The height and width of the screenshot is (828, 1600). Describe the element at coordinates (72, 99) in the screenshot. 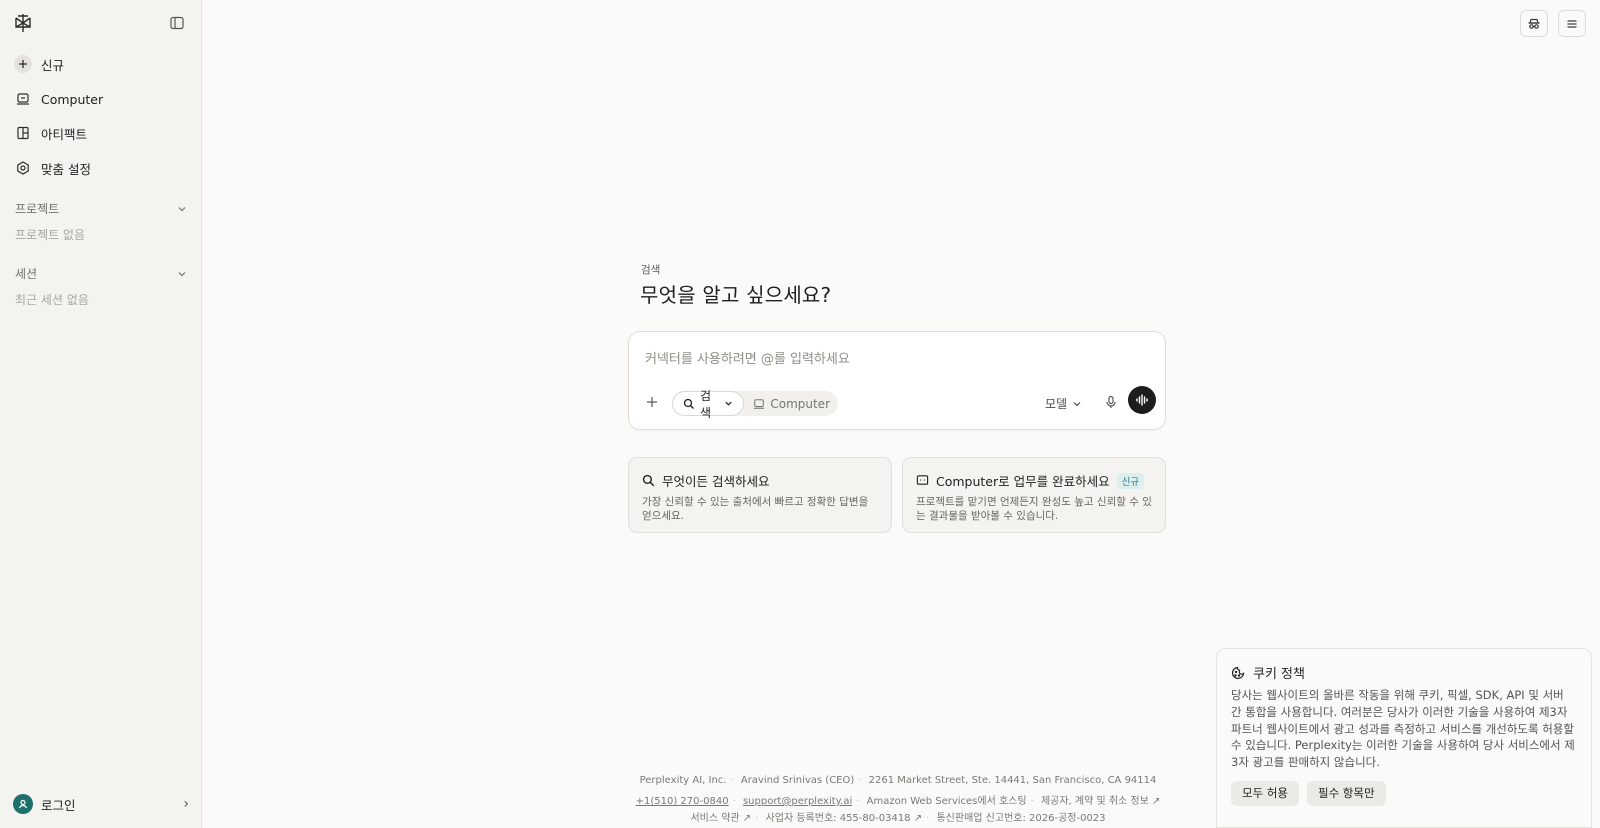

I see `sidebar-item-label: Computer` at that location.